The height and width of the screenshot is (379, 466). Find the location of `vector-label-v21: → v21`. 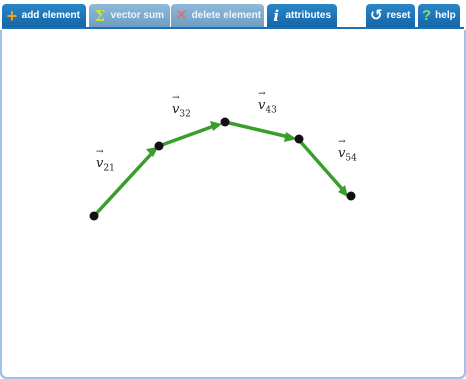

vector-label-v21: → v21 is located at coordinates (105, 160).